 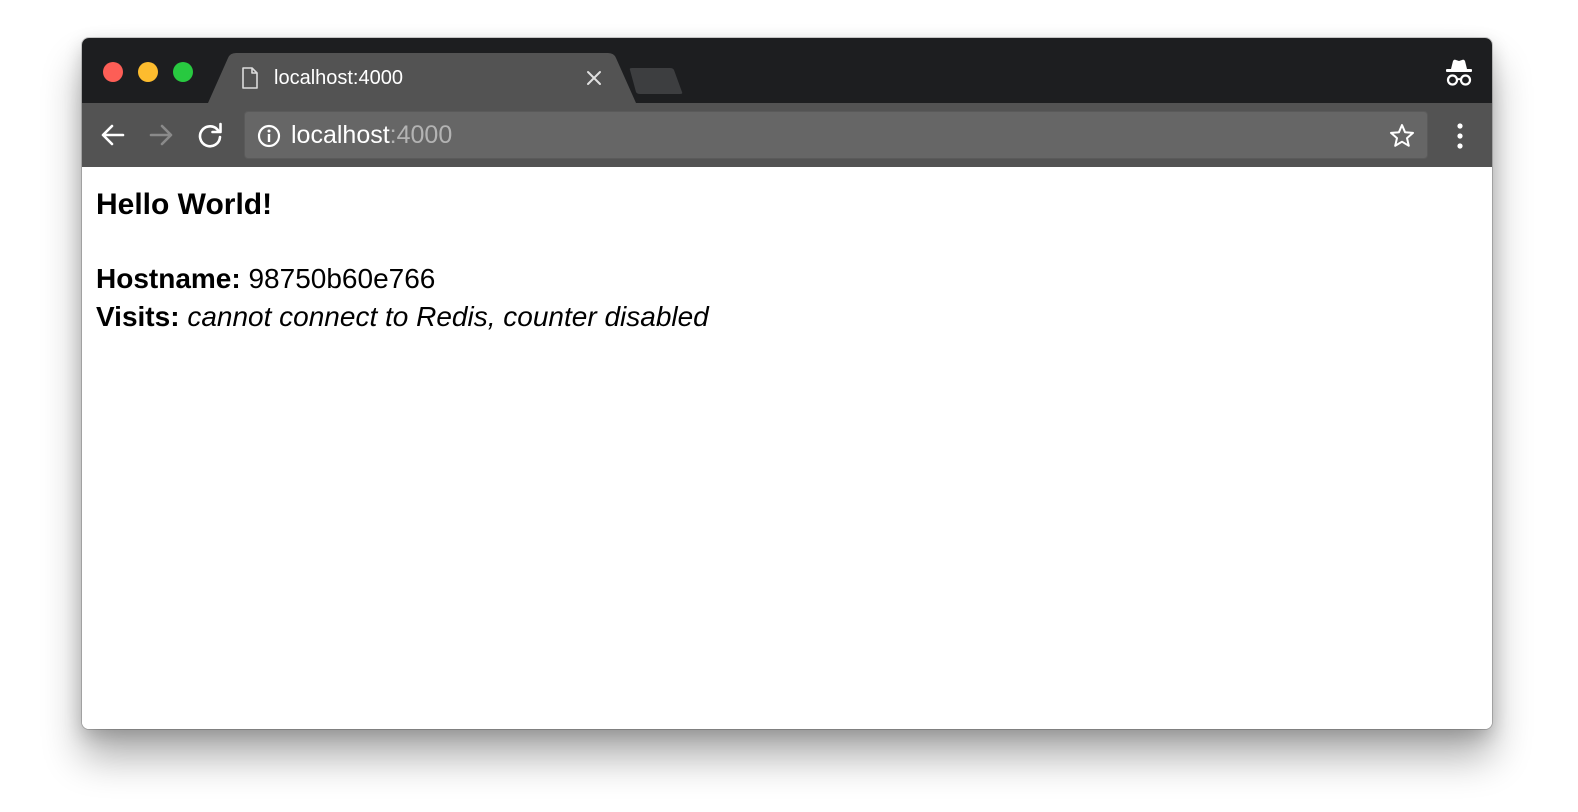 What do you see at coordinates (1460, 136) in the screenshot?
I see `kebab-menu-icon` at bounding box center [1460, 136].